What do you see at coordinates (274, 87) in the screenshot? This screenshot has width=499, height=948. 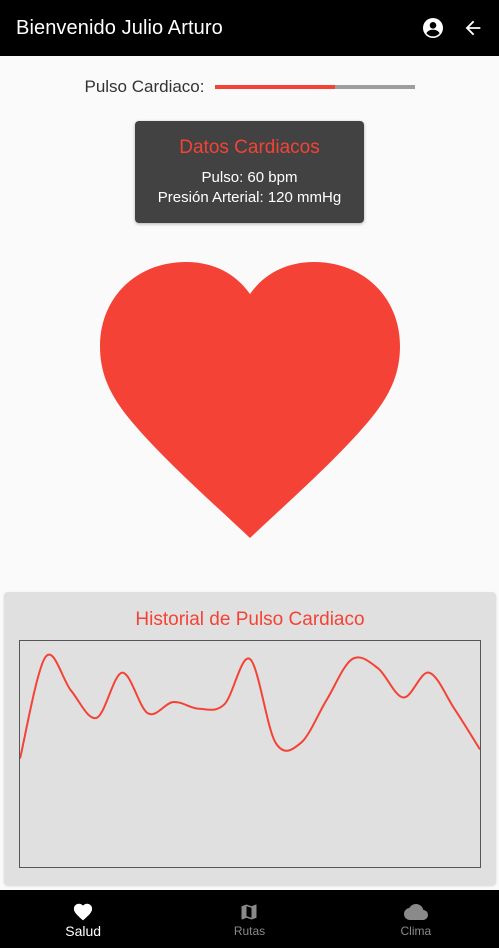 I see `pulse-progress-fill` at bounding box center [274, 87].